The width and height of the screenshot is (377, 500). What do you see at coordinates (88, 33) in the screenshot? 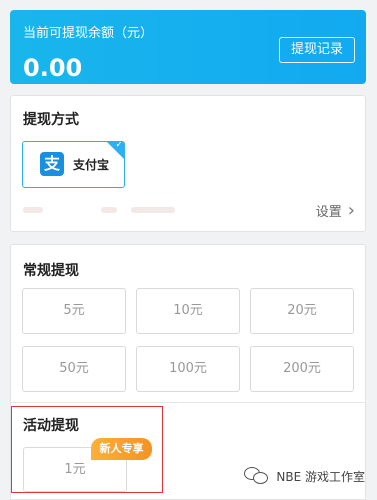
I see `balance-label: 当前可提现余额（元）` at bounding box center [88, 33].